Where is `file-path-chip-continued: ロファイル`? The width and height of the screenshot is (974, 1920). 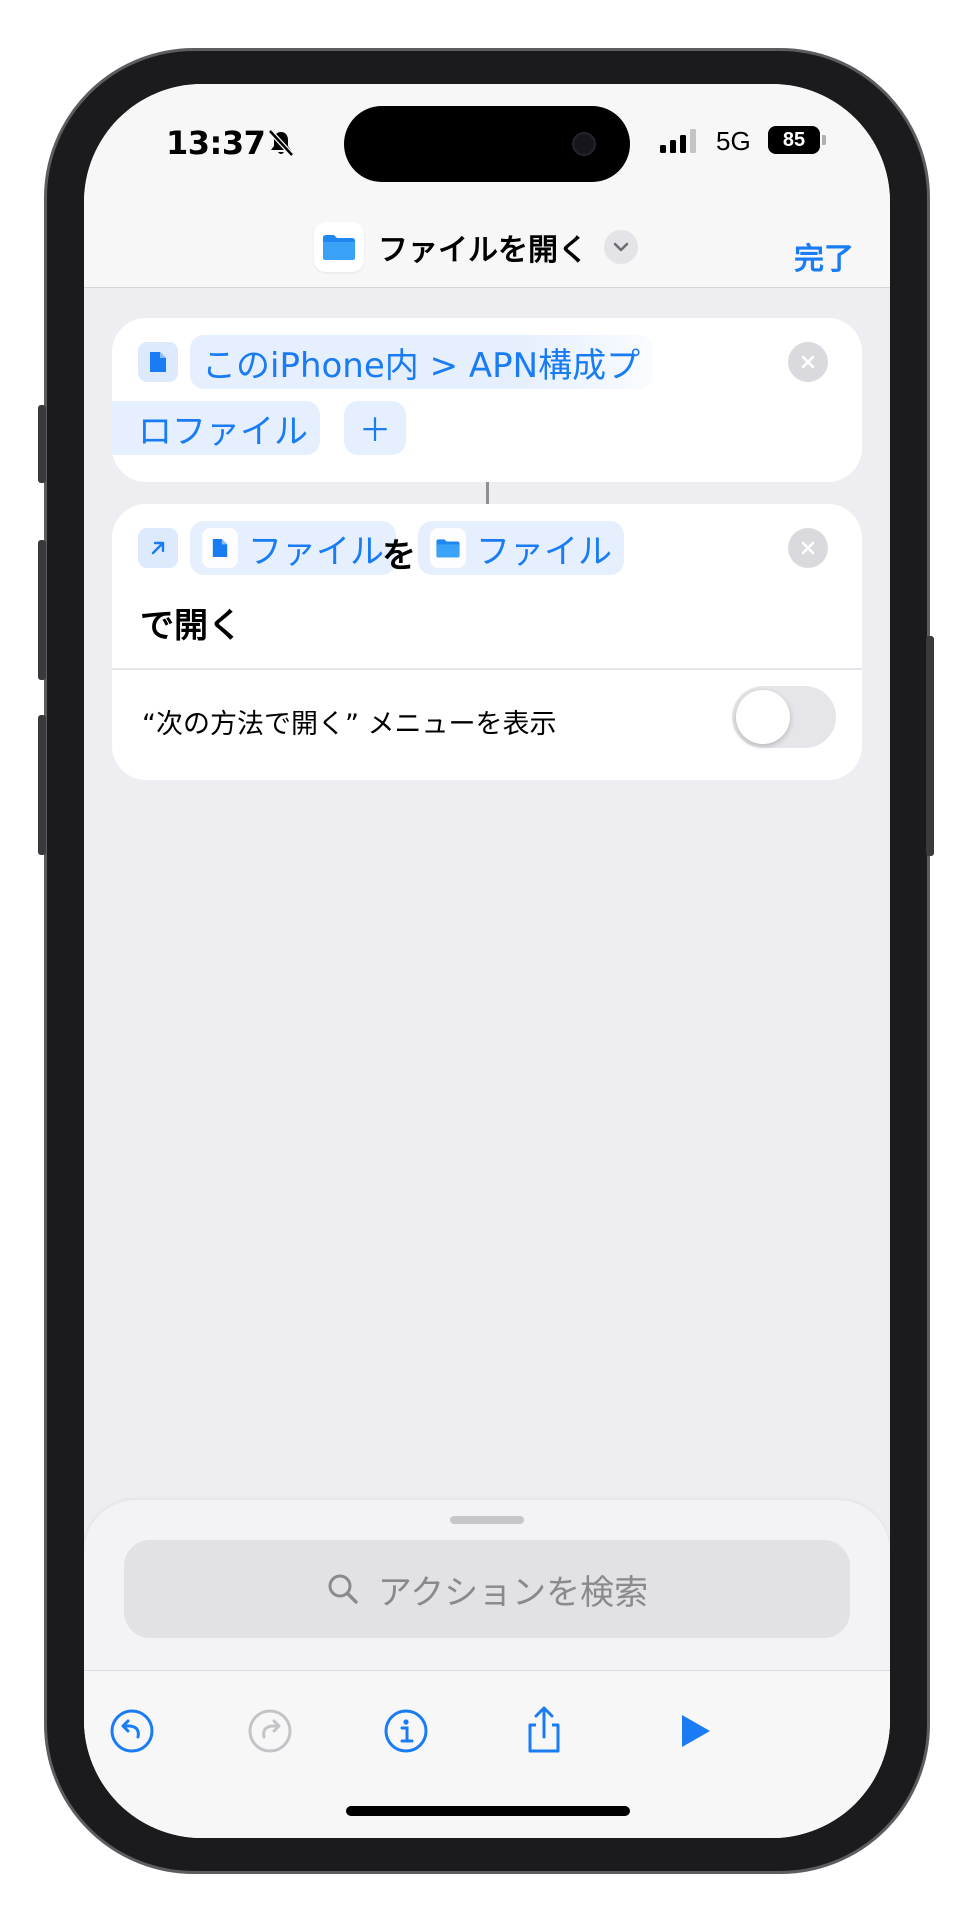
file-path-chip-continued: ロファイル is located at coordinates (216, 428).